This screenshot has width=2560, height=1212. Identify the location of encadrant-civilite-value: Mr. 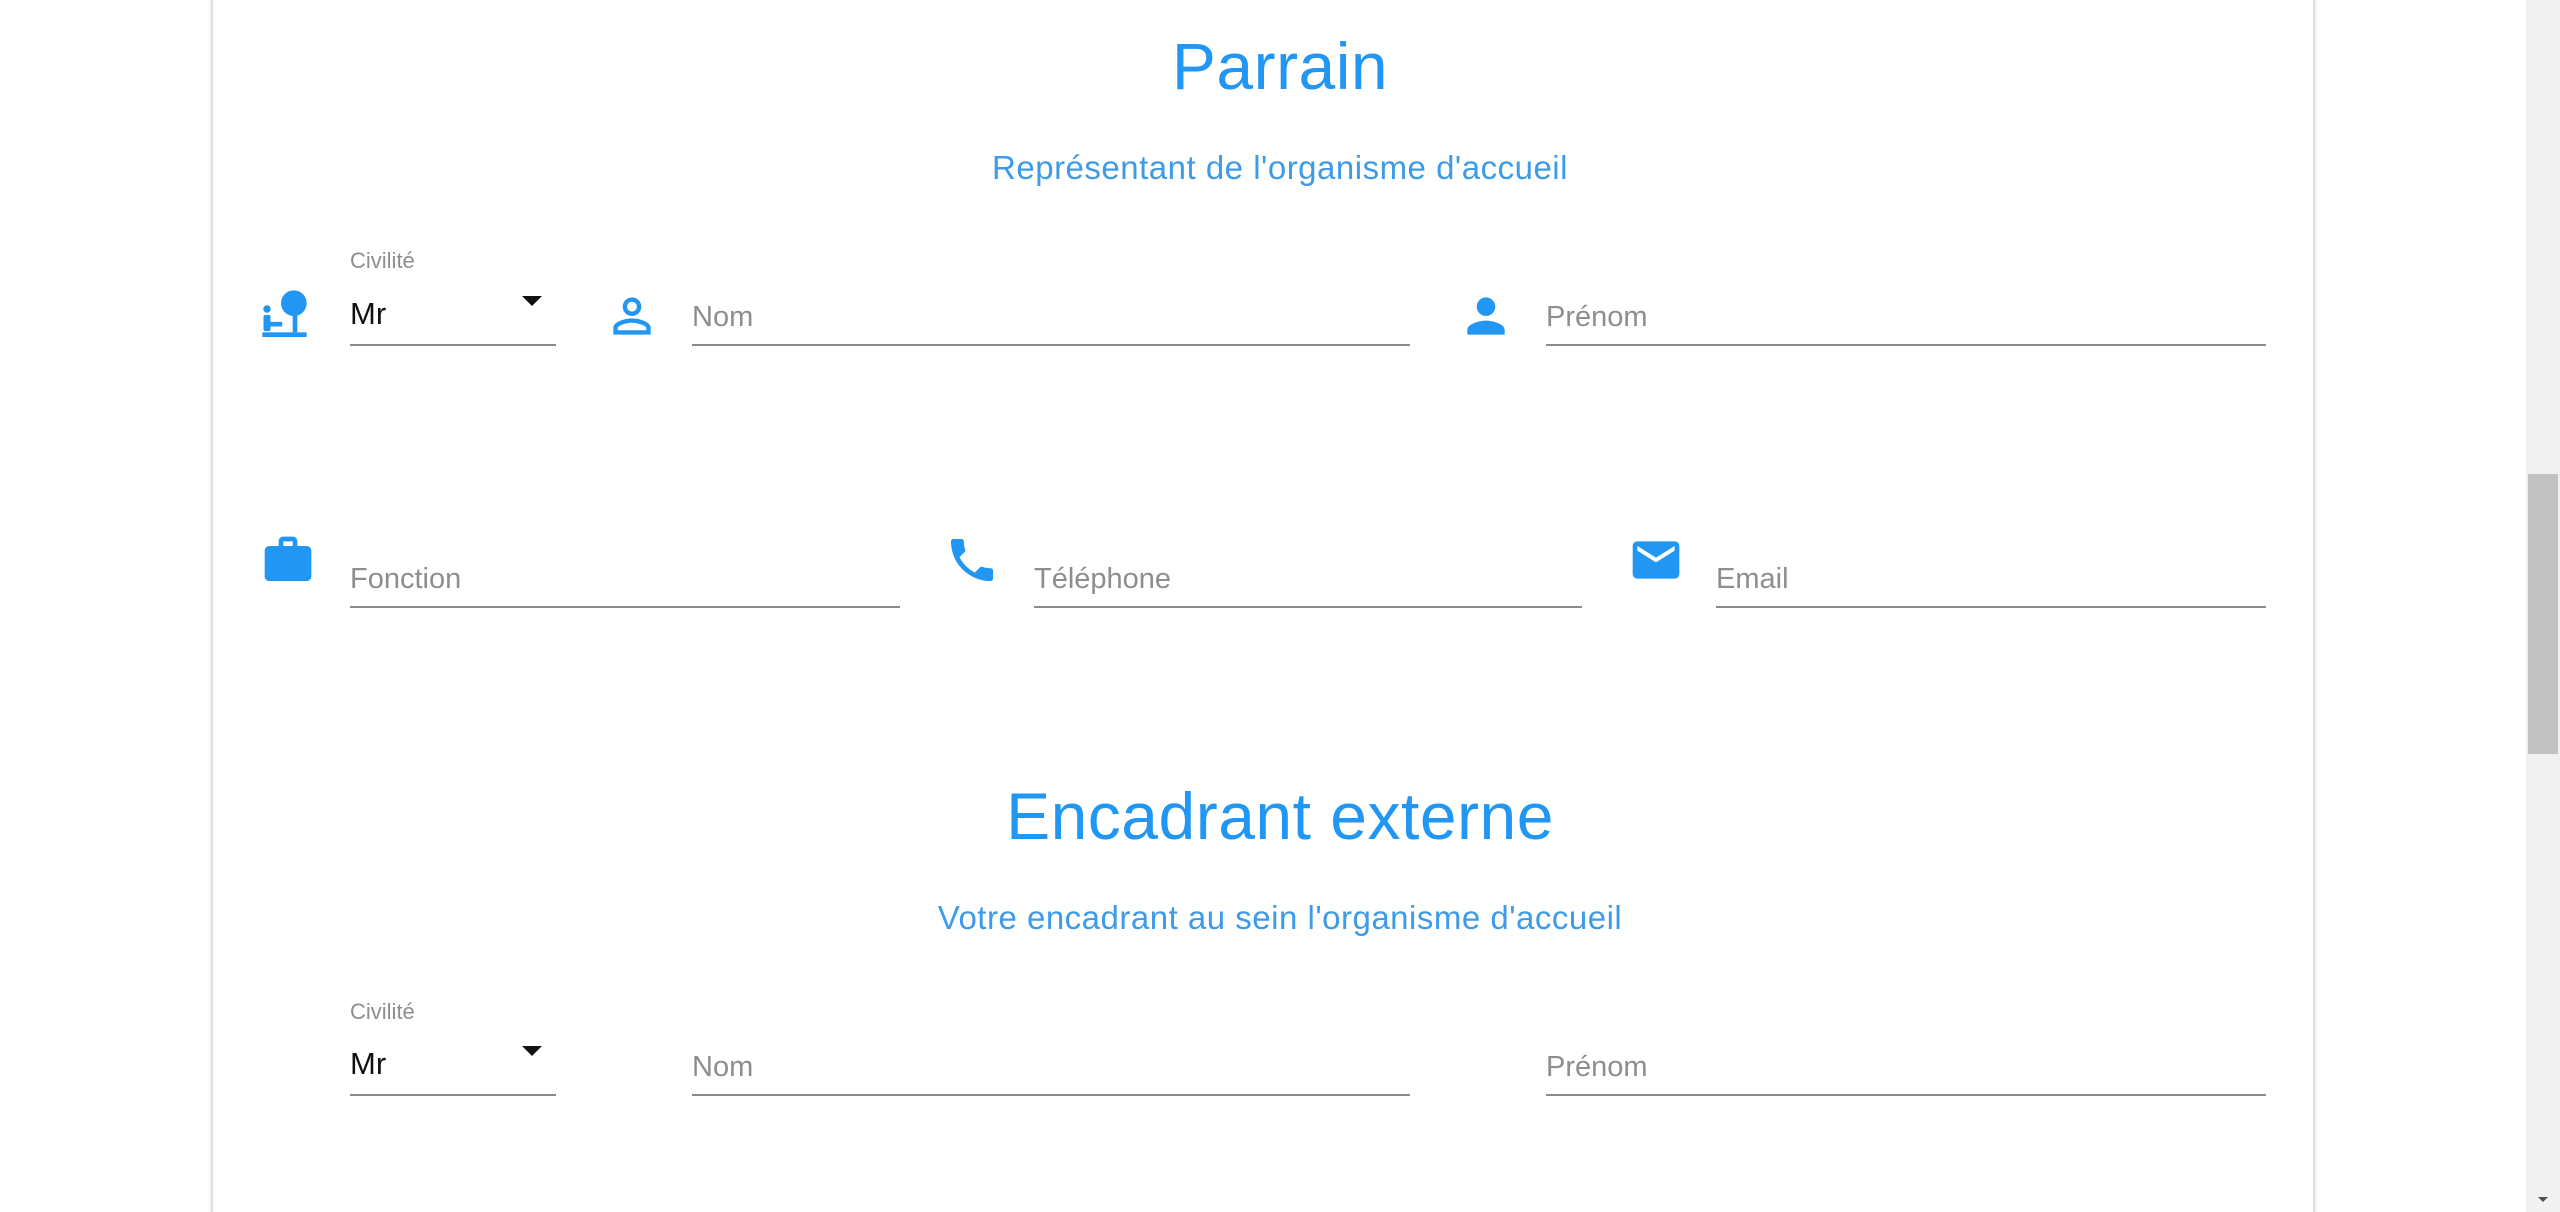
(368, 1063).